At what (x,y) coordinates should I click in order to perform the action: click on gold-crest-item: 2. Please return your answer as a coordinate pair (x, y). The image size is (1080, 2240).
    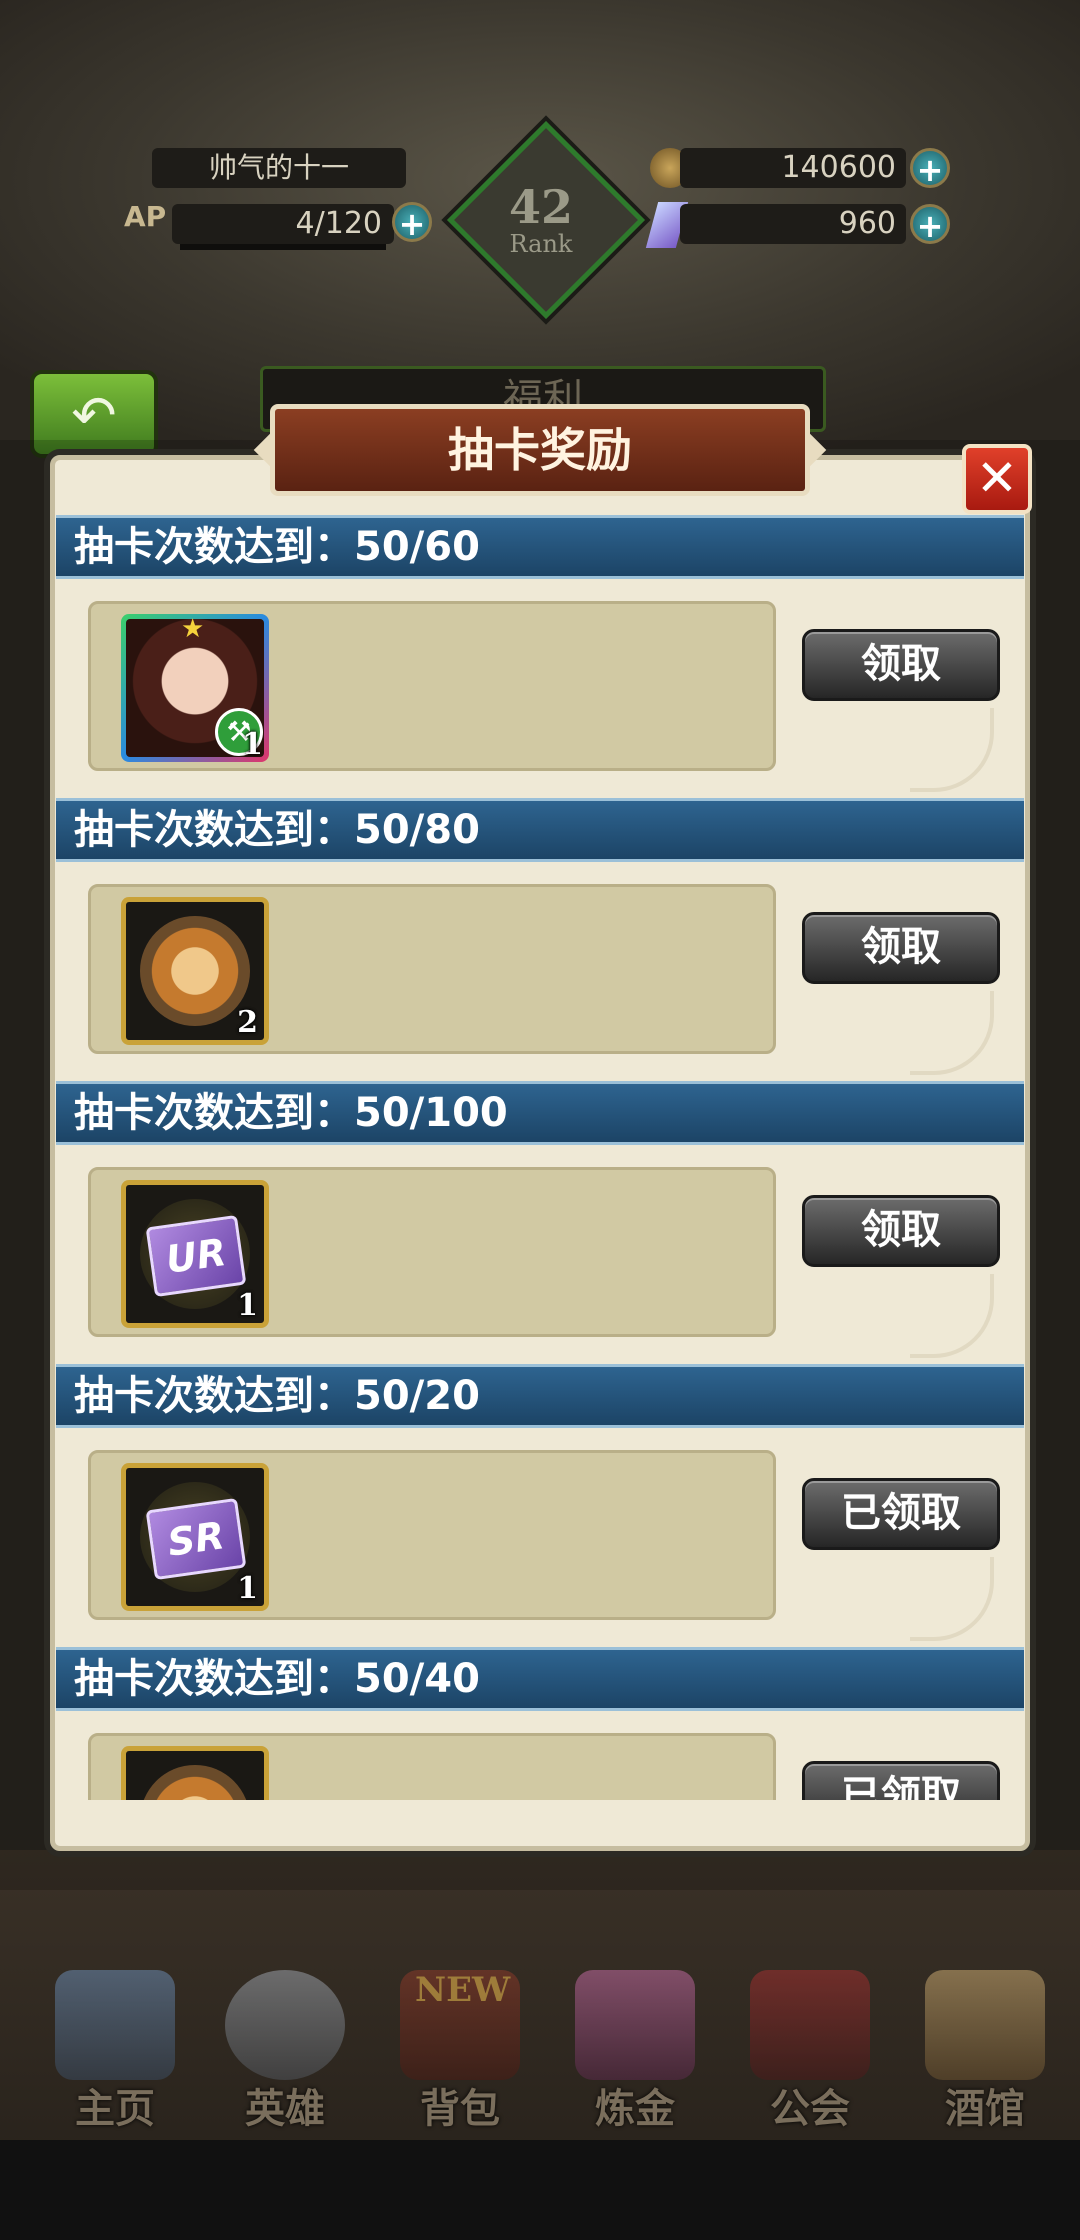
    Looking at the image, I should click on (195, 971).